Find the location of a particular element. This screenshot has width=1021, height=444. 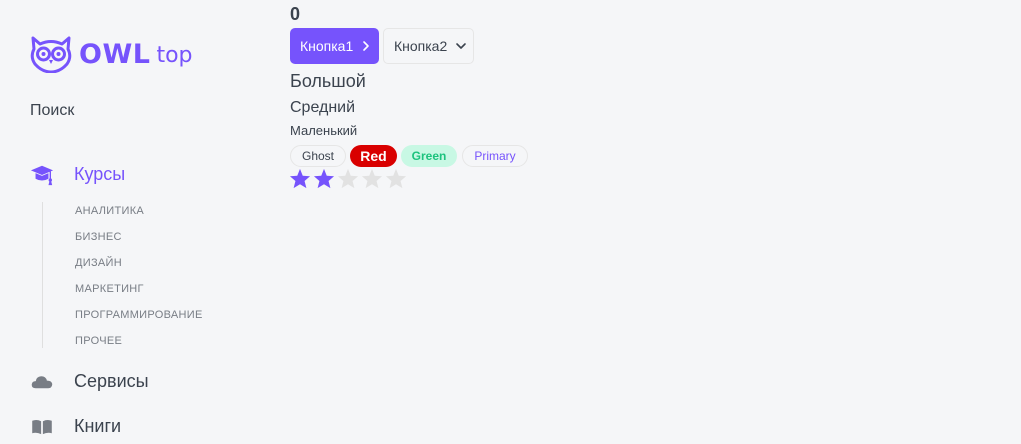

cloud-icon is located at coordinates (42, 382).